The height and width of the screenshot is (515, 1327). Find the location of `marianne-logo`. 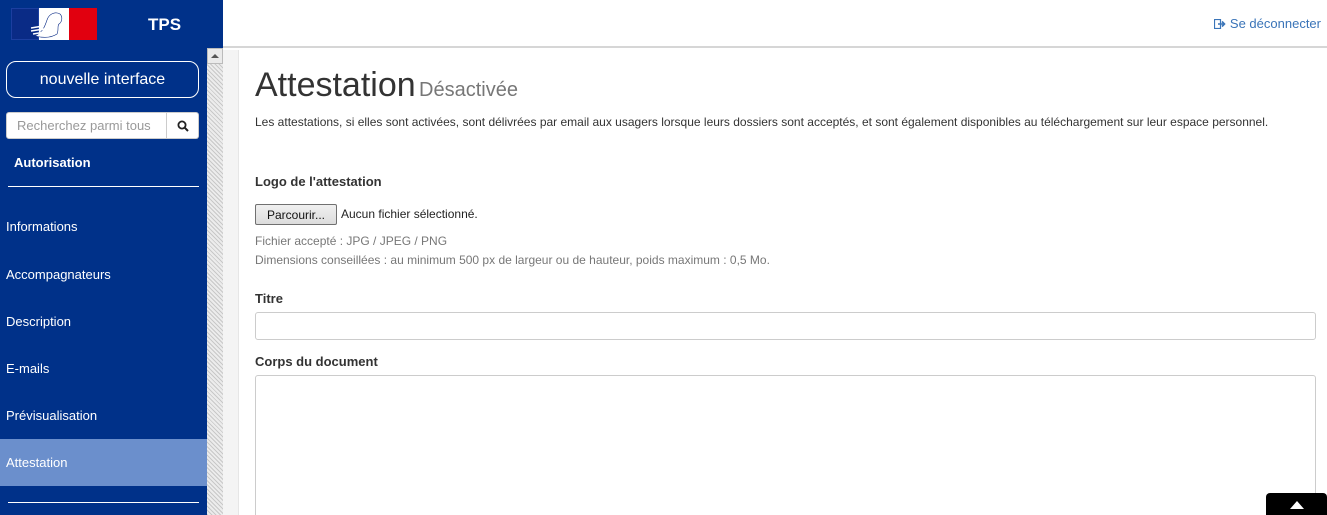

marianne-logo is located at coordinates (54, 24).